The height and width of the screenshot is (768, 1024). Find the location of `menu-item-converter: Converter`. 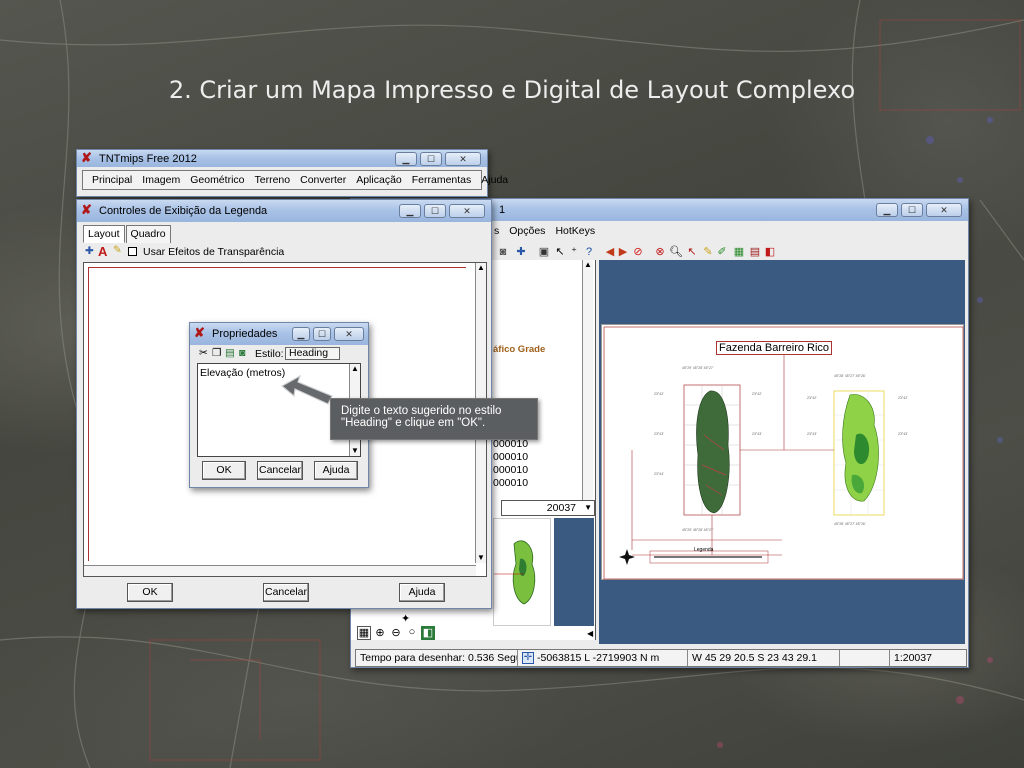

menu-item-converter: Converter is located at coordinates (323, 180).